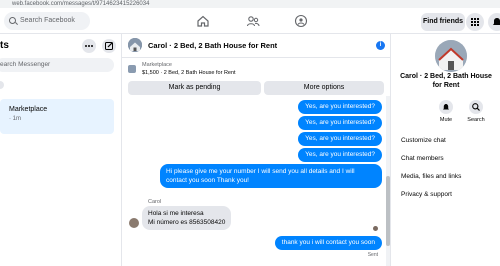 Image resolution: width=500 pixels, height=266 pixels. I want to click on privacy-support-item: Privacy & support, so click(426, 194).